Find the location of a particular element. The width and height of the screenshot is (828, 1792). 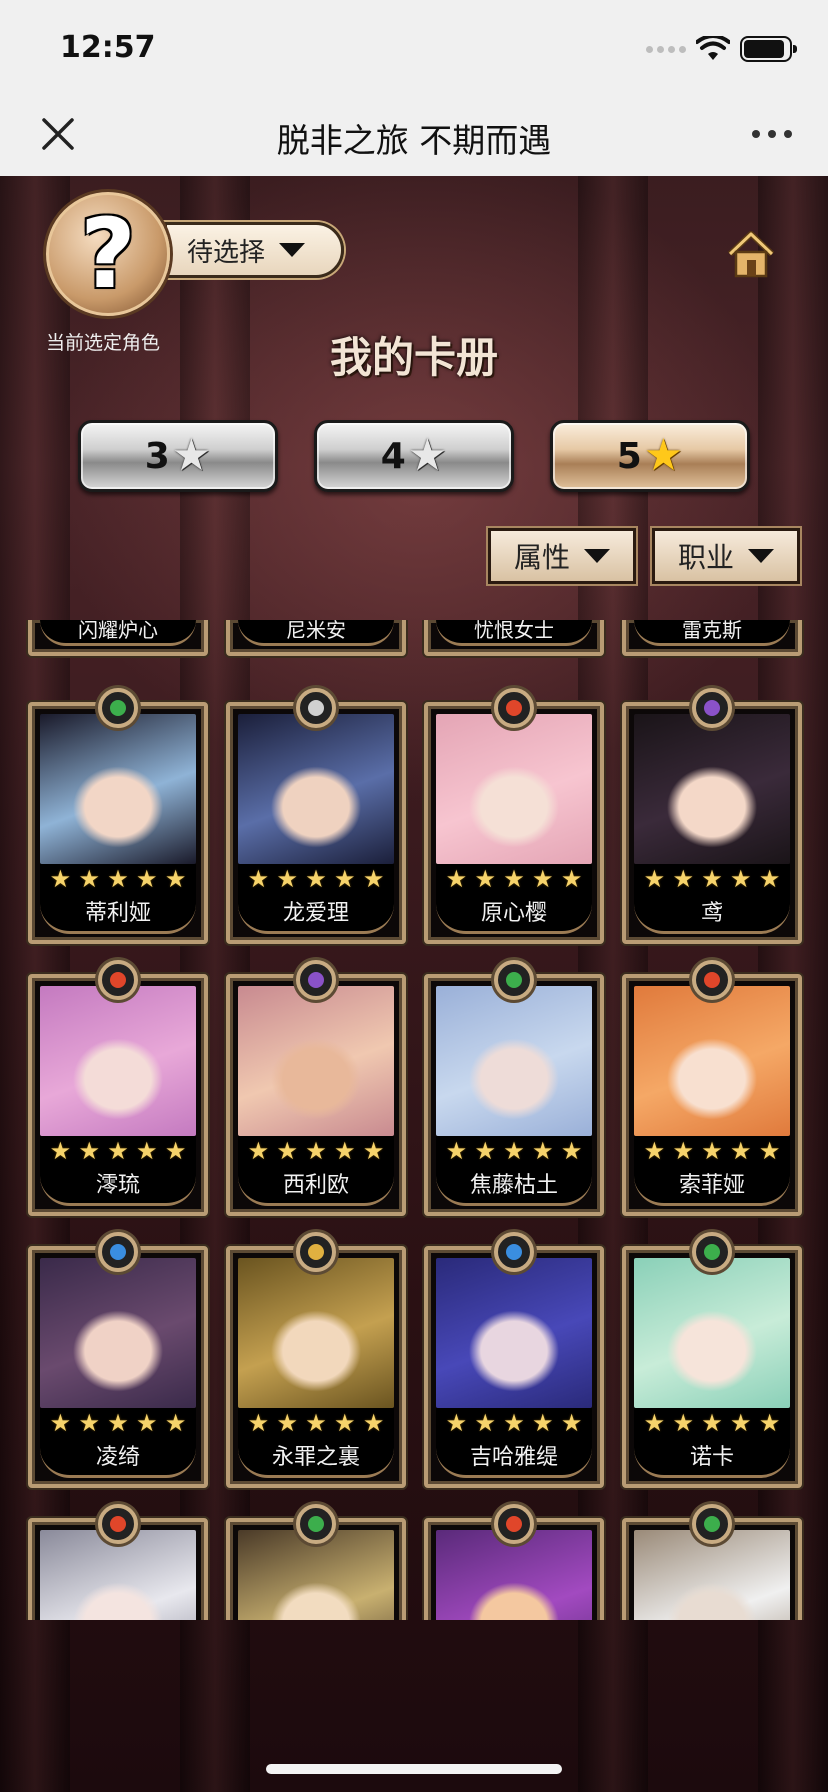

character-card: ★ ★ ★ ★ ★ 鸢 is located at coordinates (712, 816).